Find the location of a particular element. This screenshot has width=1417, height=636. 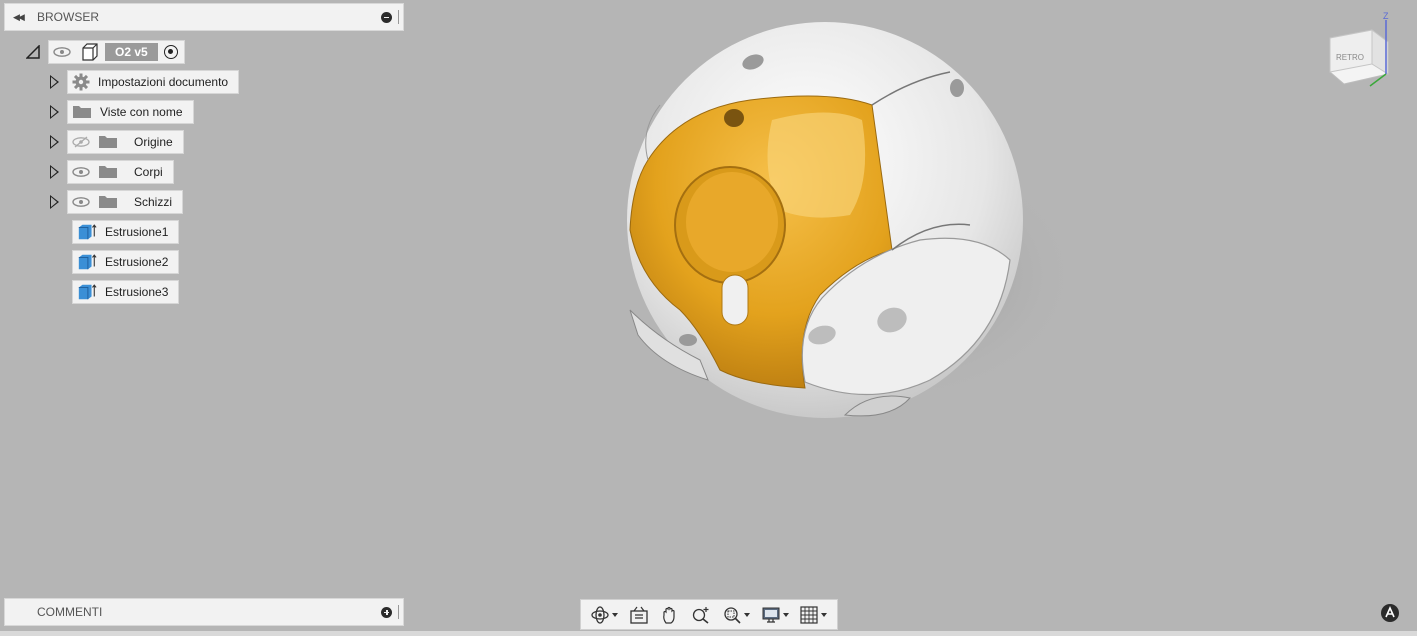

fit-dropdown-icon is located at coordinates (746, 614).